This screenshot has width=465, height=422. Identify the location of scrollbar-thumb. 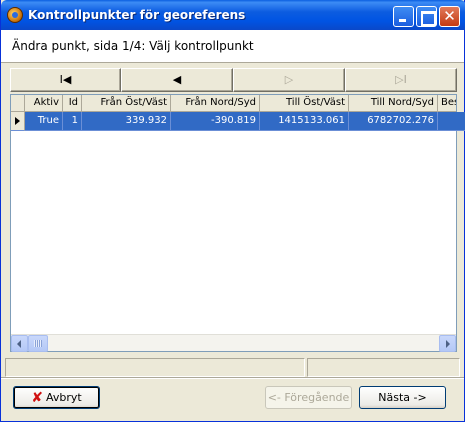
(38, 343).